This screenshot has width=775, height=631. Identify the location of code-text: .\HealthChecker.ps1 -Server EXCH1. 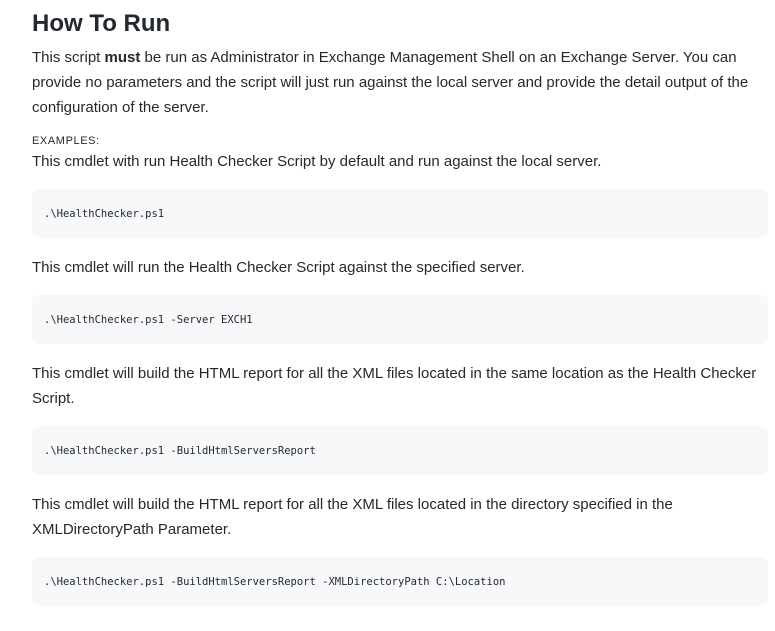
(148, 319).